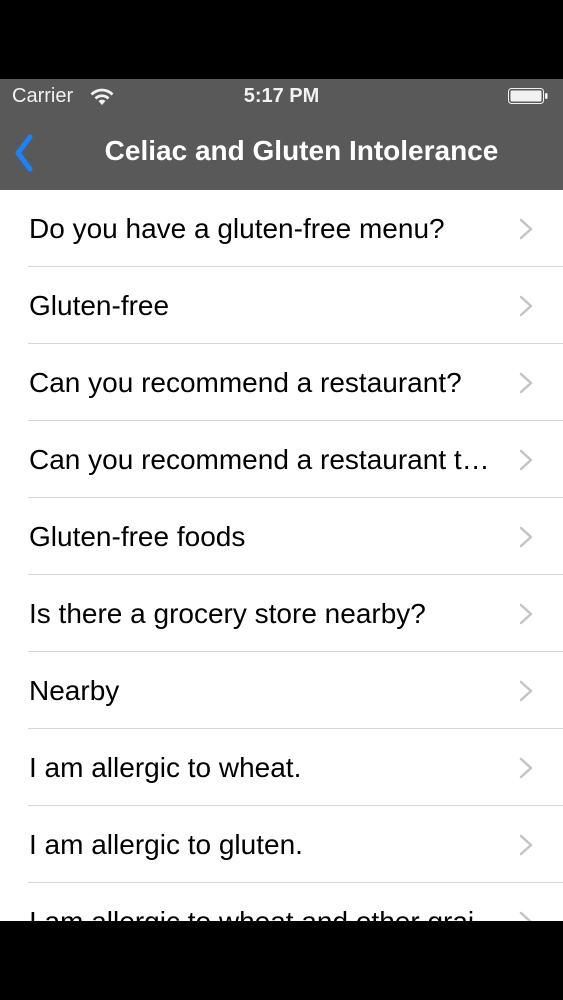  Describe the element at coordinates (281, 690) in the screenshot. I see `list-item: Nearby` at that location.